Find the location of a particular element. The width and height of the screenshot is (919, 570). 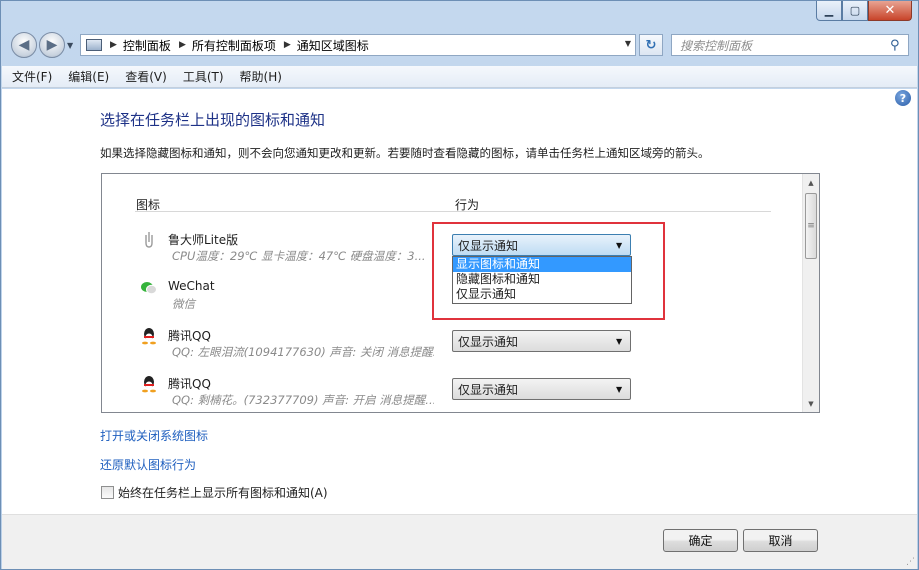

menu-bar: 文件(F) 编辑(E) 查看(V) 工具(T) 帮助(H) is located at coordinates (459, 77).